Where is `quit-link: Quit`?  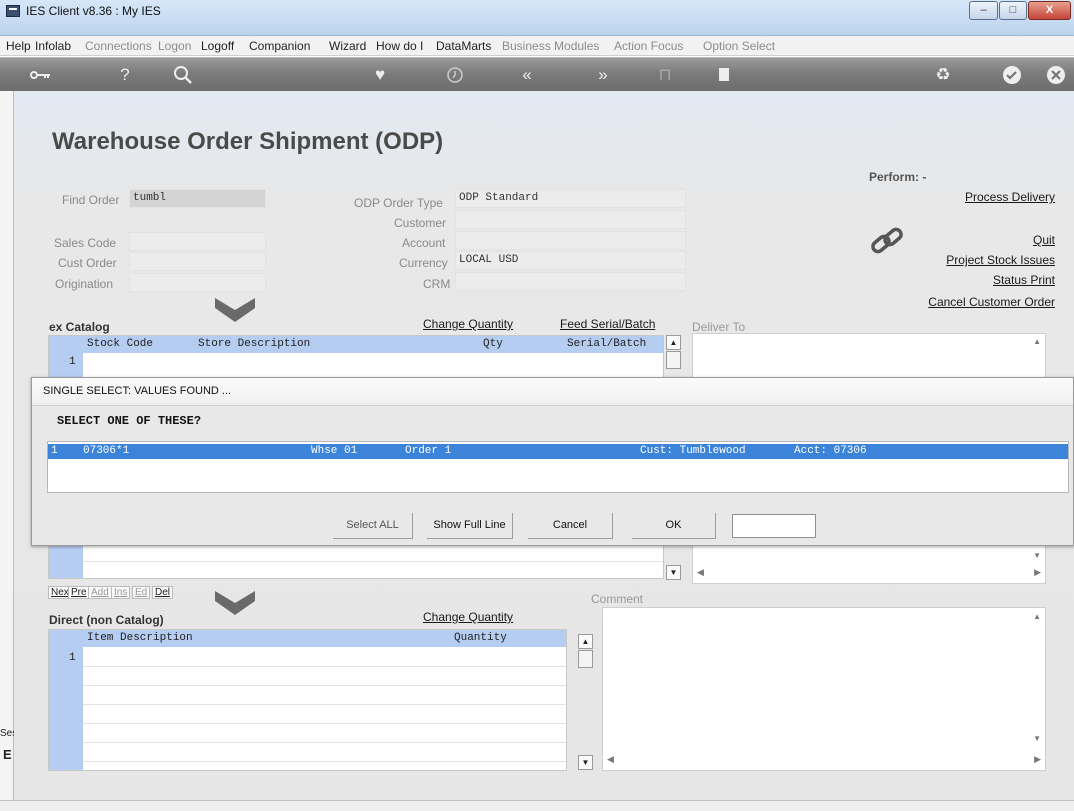
quit-link: Quit is located at coordinates (1044, 240).